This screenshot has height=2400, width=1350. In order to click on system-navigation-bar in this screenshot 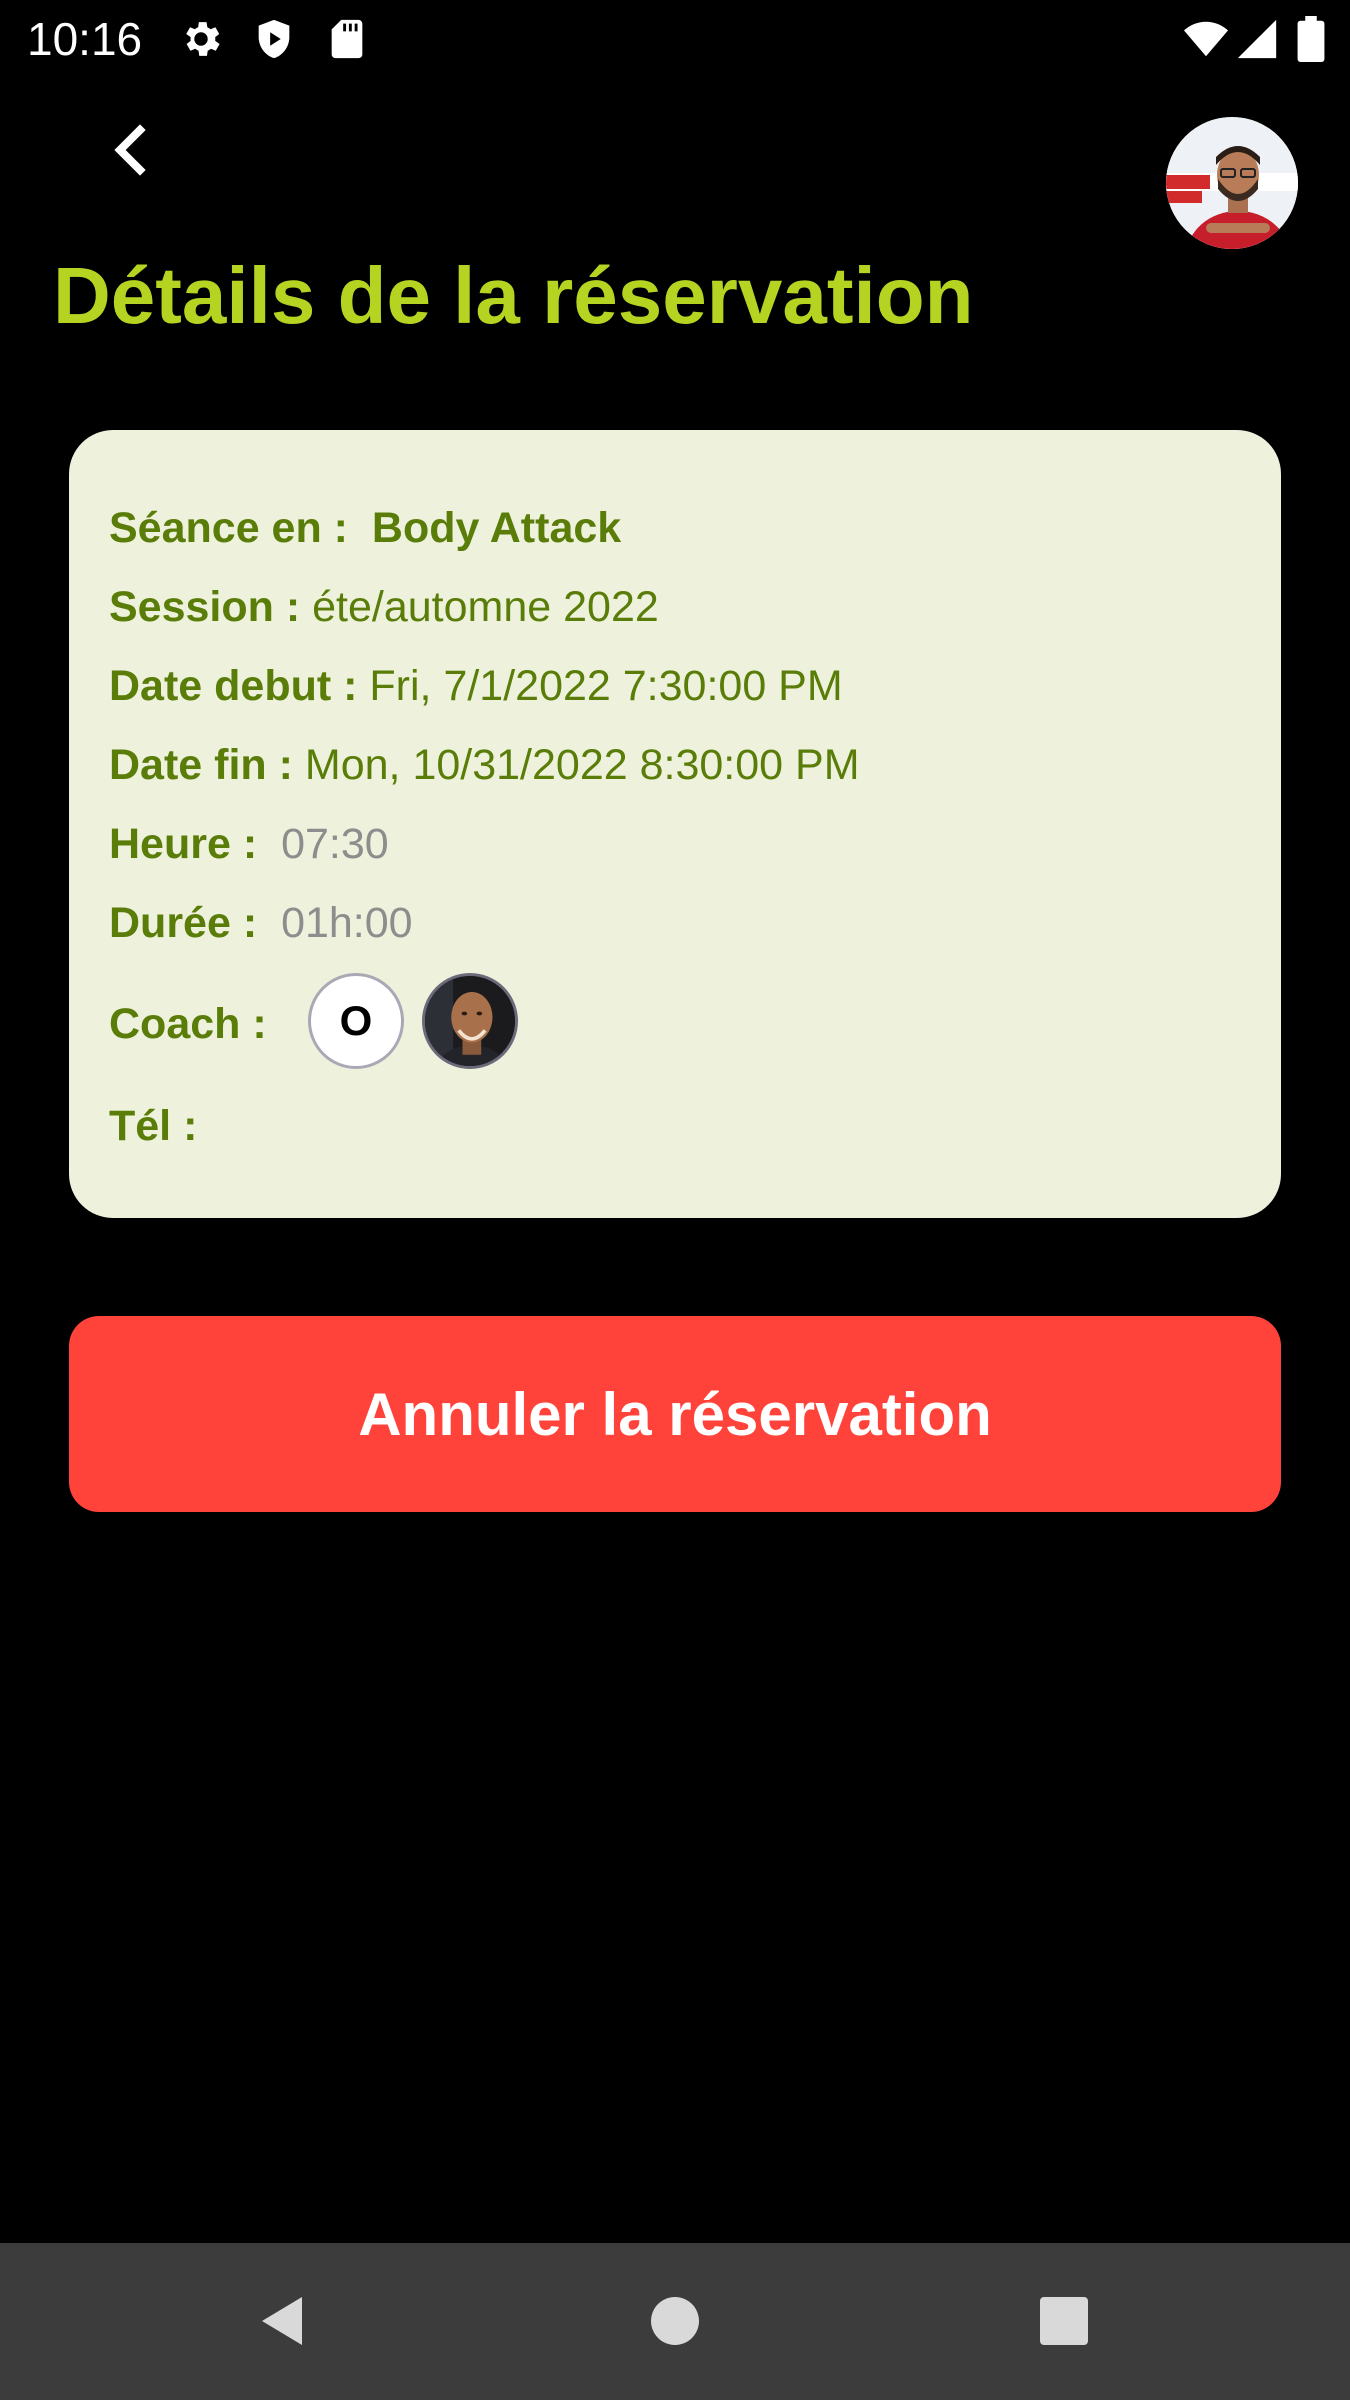, I will do `click(675, 2321)`.